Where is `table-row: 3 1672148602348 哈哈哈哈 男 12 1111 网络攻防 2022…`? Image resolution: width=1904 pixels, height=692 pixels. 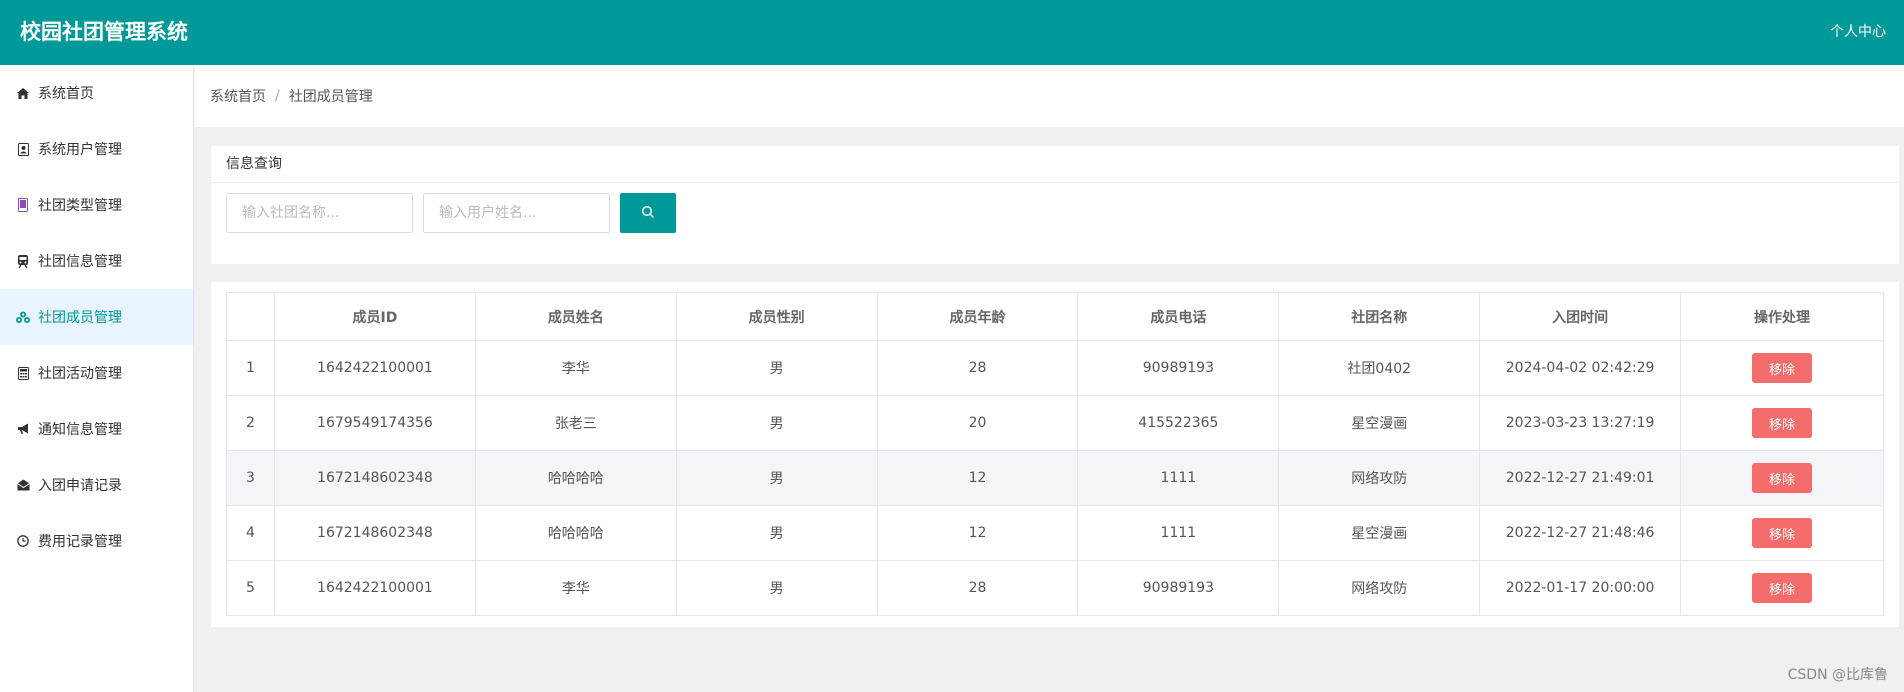
table-row: 3 1672148602348 哈哈哈哈 男 12 1111 网络攻防 2022… is located at coordinates (1055, 478).